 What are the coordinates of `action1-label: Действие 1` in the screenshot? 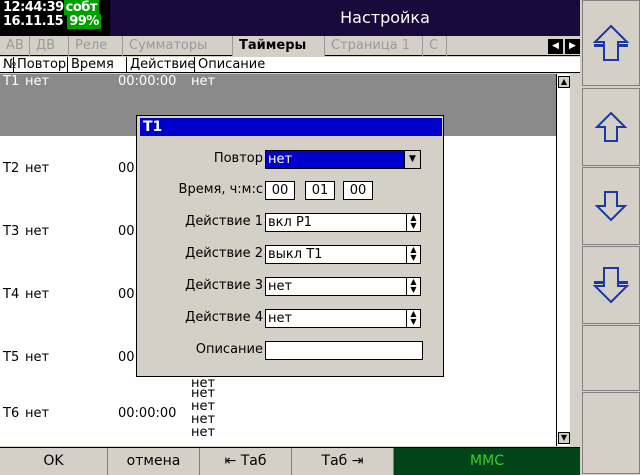 It's located at (224, 221).